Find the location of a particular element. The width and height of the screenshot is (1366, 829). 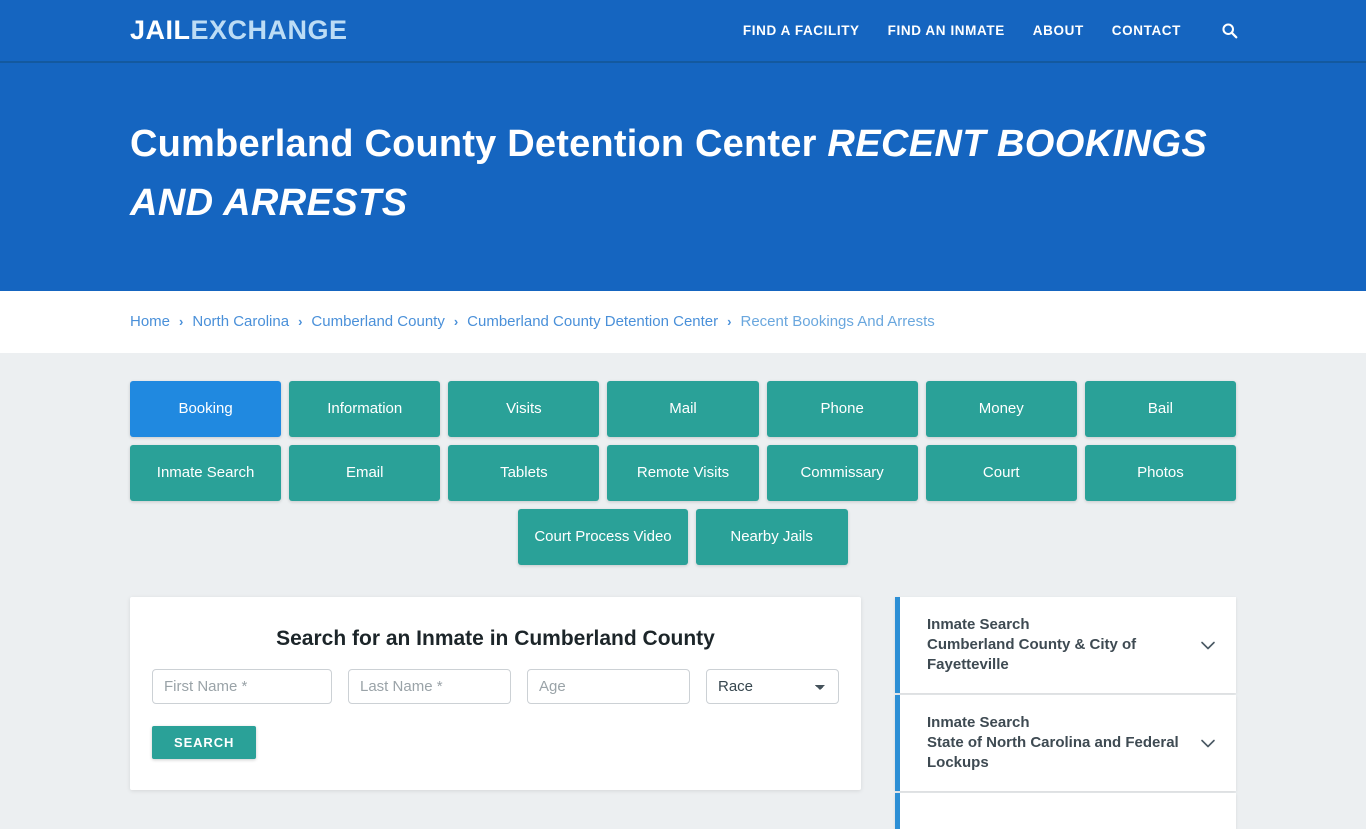

nav-item-find-an-inmate: FIND AN INMATE is located at coordinates (946, 30).